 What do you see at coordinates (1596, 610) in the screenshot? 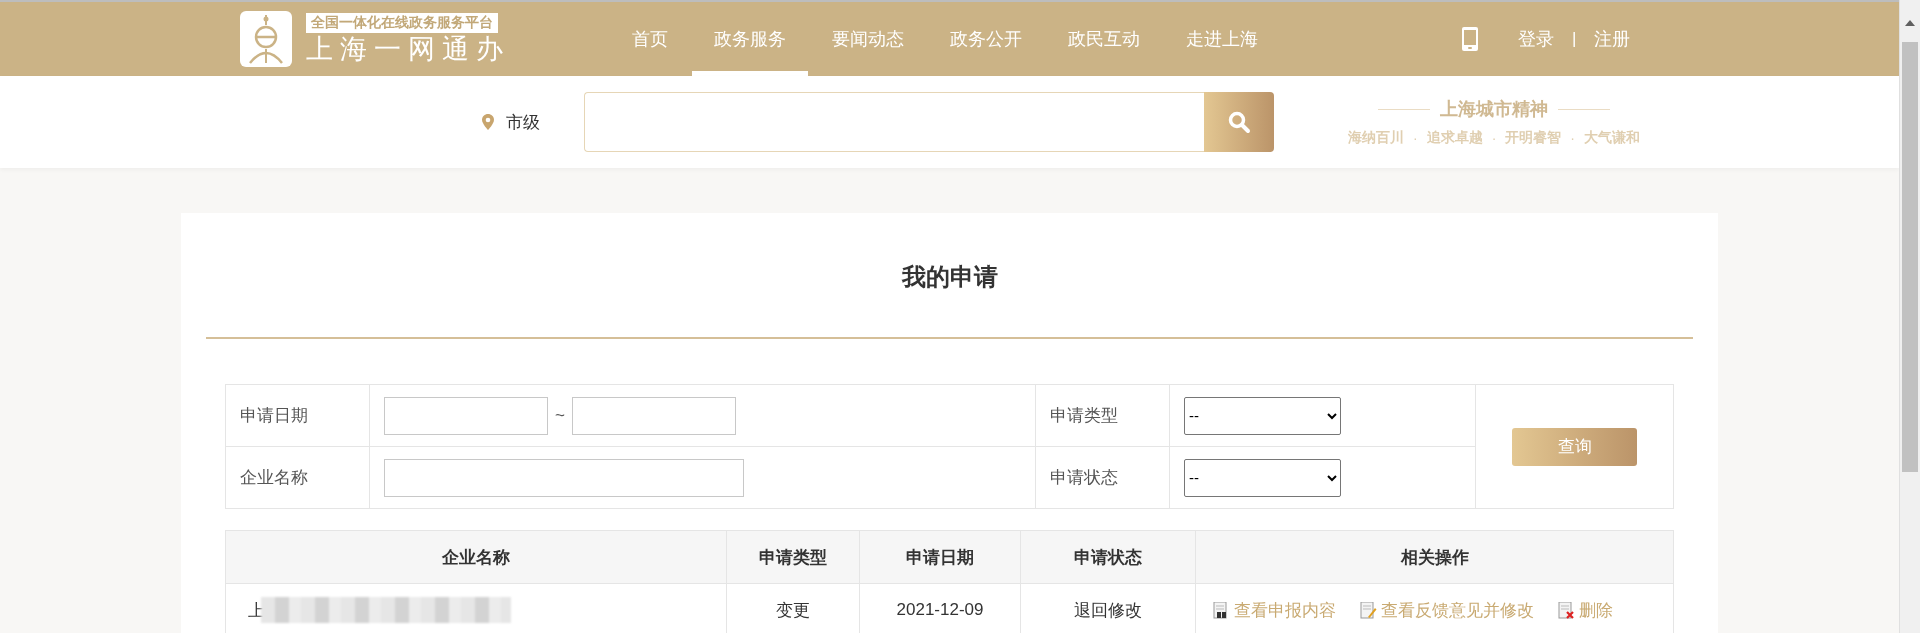
I see `action-link: 删除` at bounding box center [1596, 610].